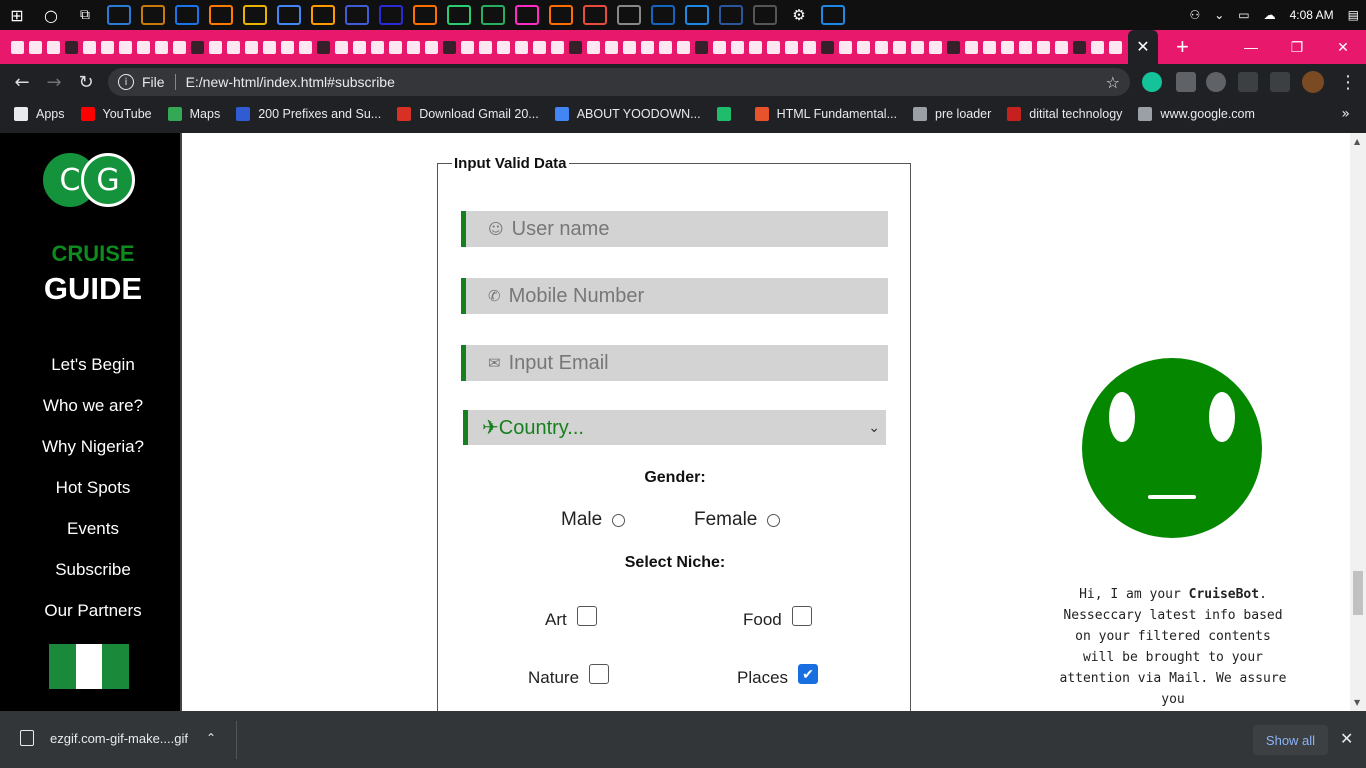  Describe the element at coordinates (93, 416) in the screenshot. I see `sidebar-item-who-we-are: Who we are?` at that location.